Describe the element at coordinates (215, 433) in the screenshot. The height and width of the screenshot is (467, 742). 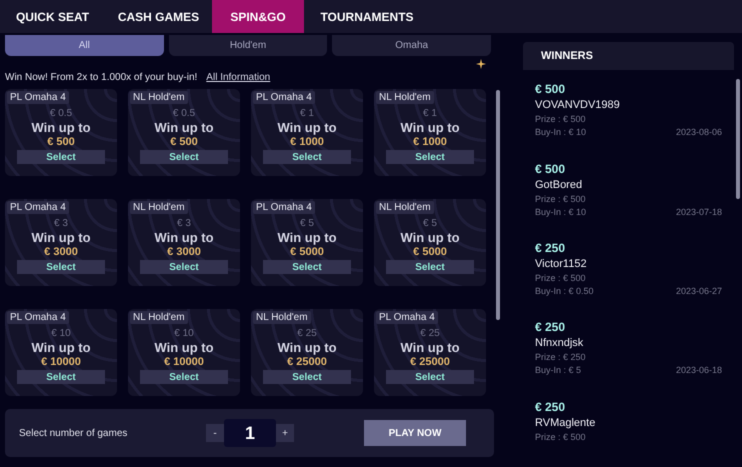
I see `decrement-button: -` at that location.